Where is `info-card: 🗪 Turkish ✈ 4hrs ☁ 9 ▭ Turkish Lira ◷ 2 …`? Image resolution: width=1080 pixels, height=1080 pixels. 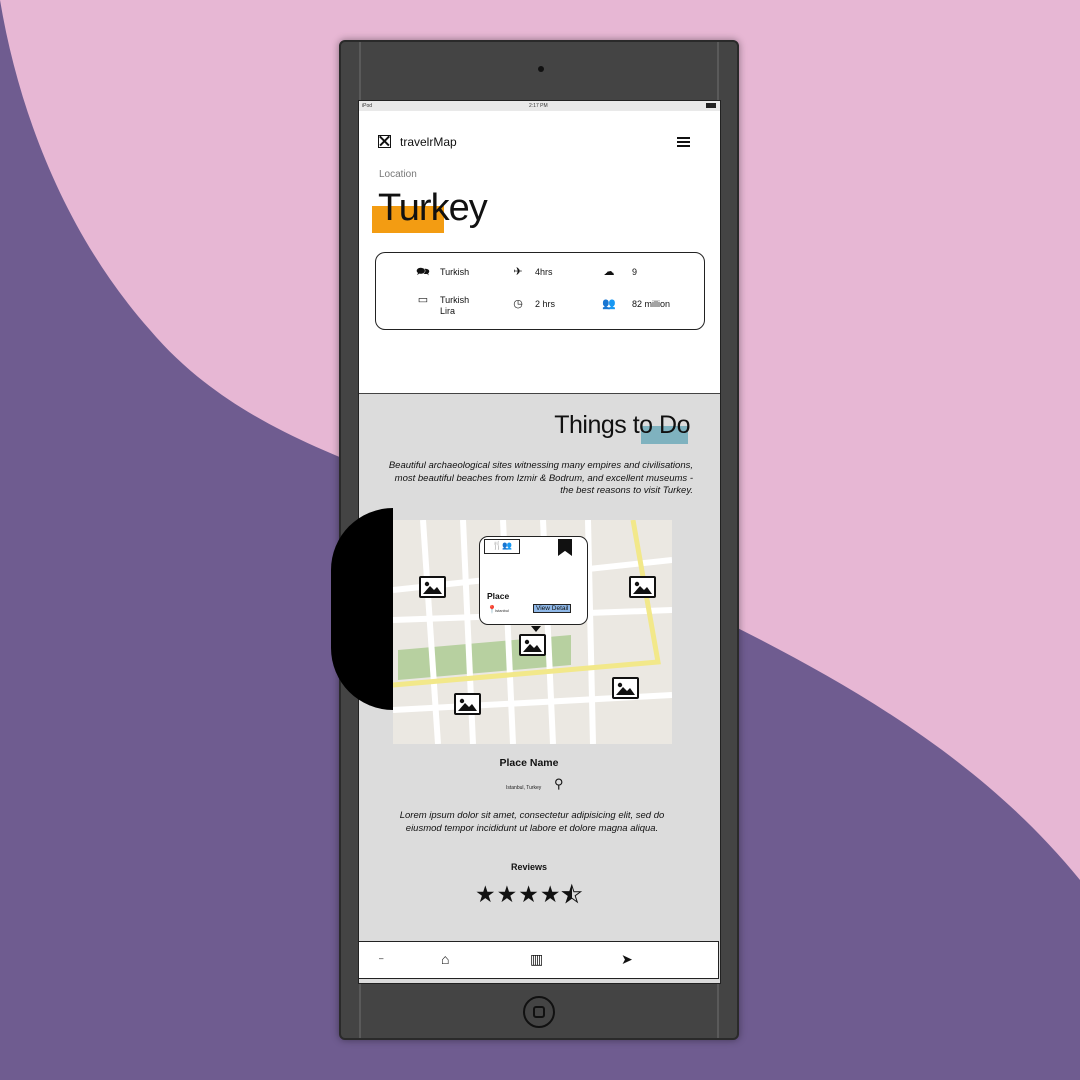
info-card: 🗪 Turkish ✈ 4hrs ☁ 9 ▭ Turkish Lira ◷ 2 … is located at coordinates (540, 291).